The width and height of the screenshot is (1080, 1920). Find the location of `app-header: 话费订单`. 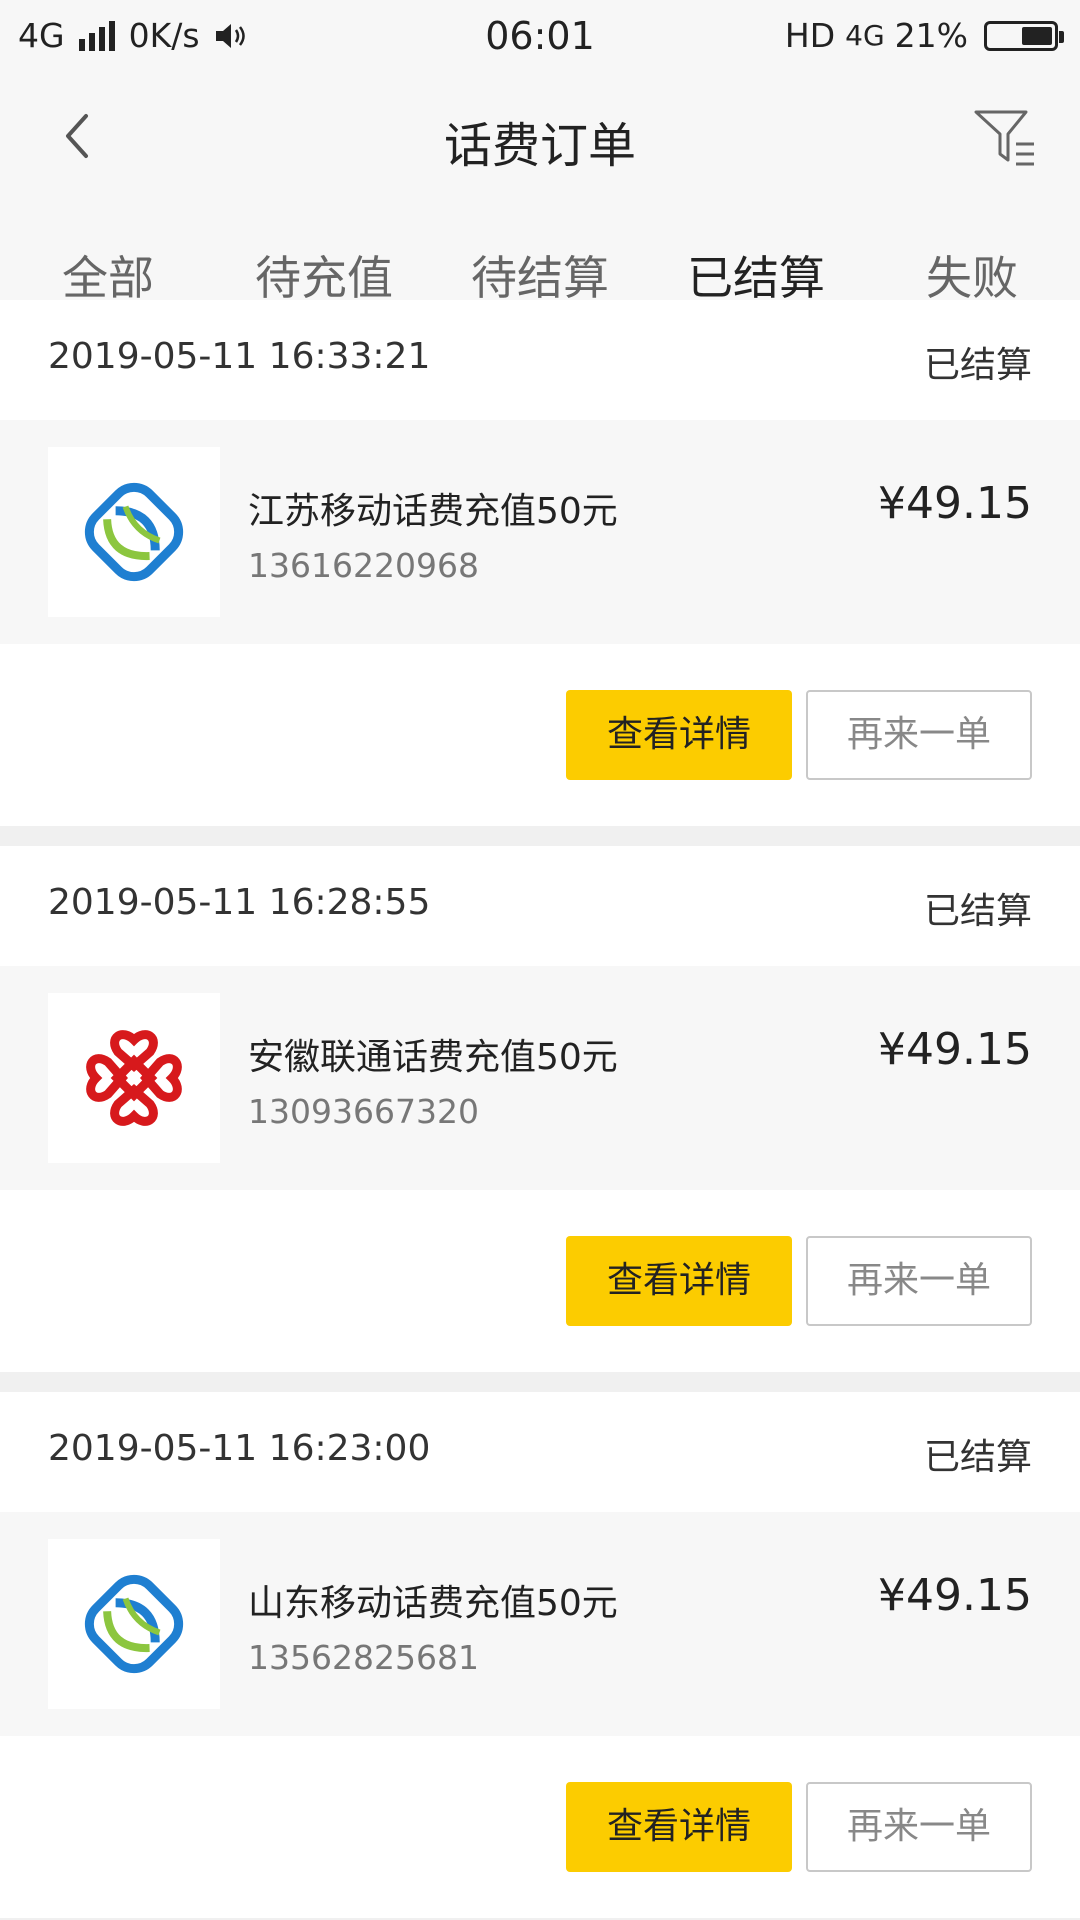

app-header: 话费订单 is located at coordinates (540, 136).